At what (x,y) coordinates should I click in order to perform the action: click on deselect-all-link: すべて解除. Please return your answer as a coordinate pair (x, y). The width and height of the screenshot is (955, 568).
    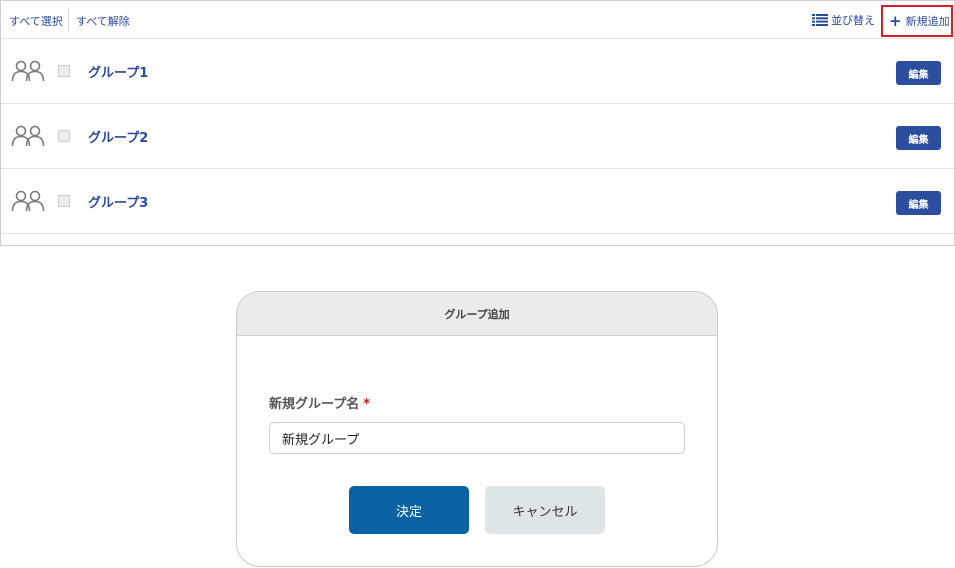
    Looking at the image, I should click on (103, 21).